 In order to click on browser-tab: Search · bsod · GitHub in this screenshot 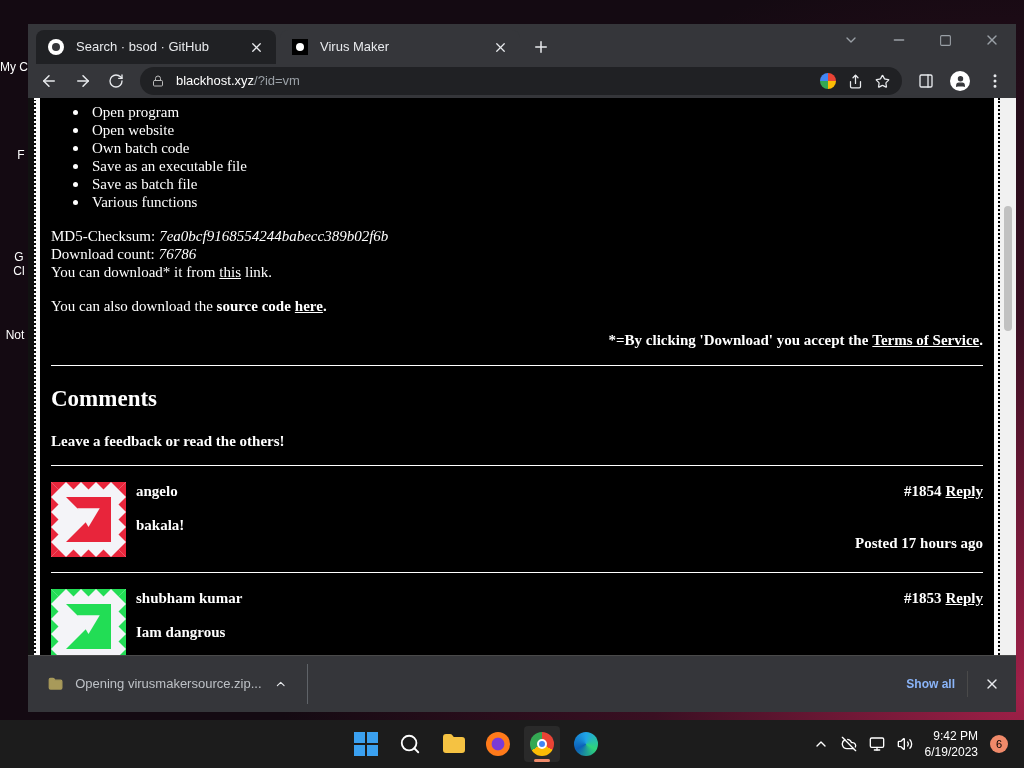, I will do `click(156, 47)`.